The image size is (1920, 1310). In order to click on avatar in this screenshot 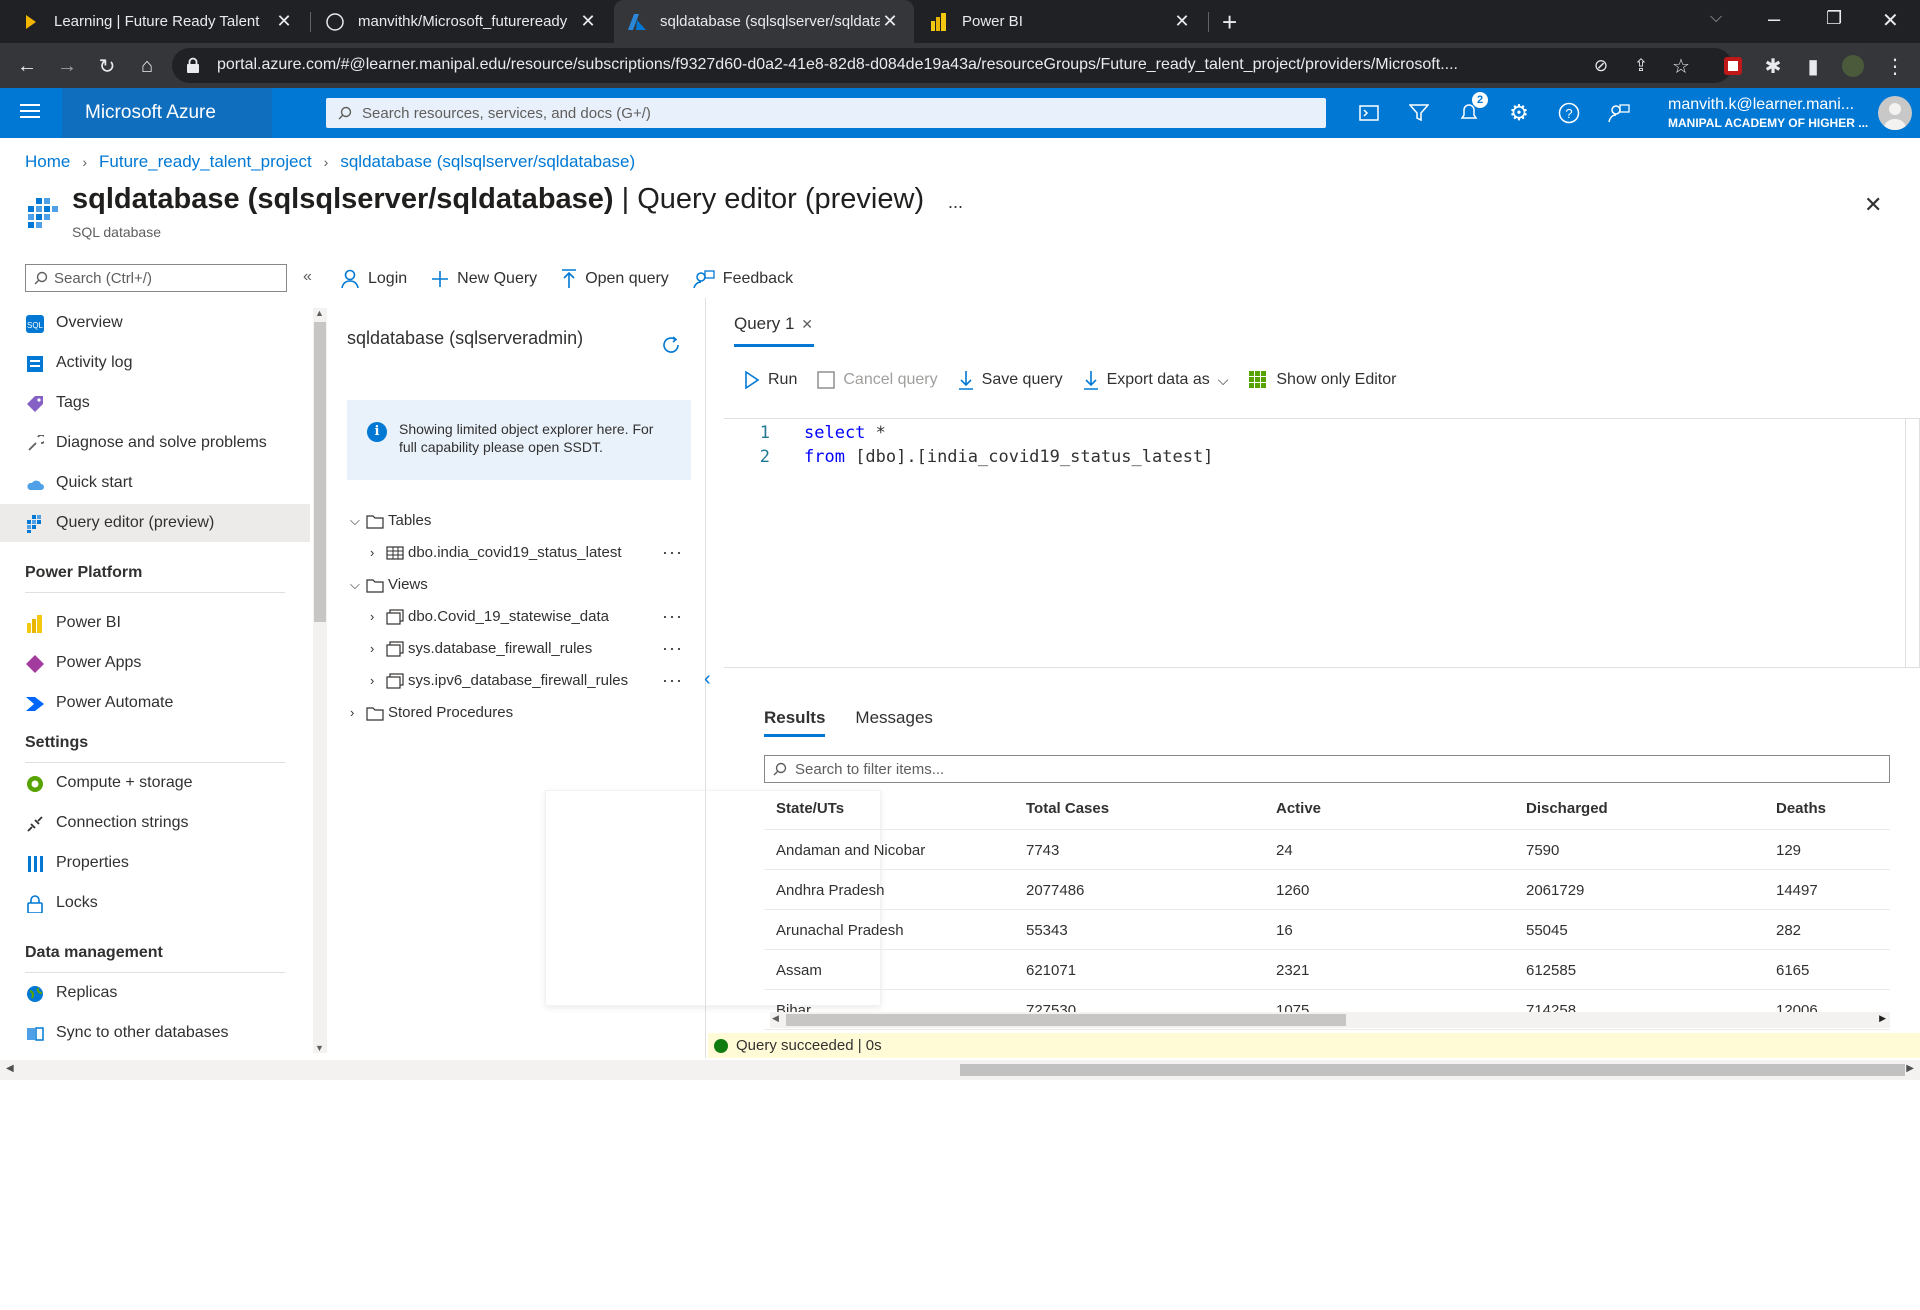, I will do `click(1895, 113)`.